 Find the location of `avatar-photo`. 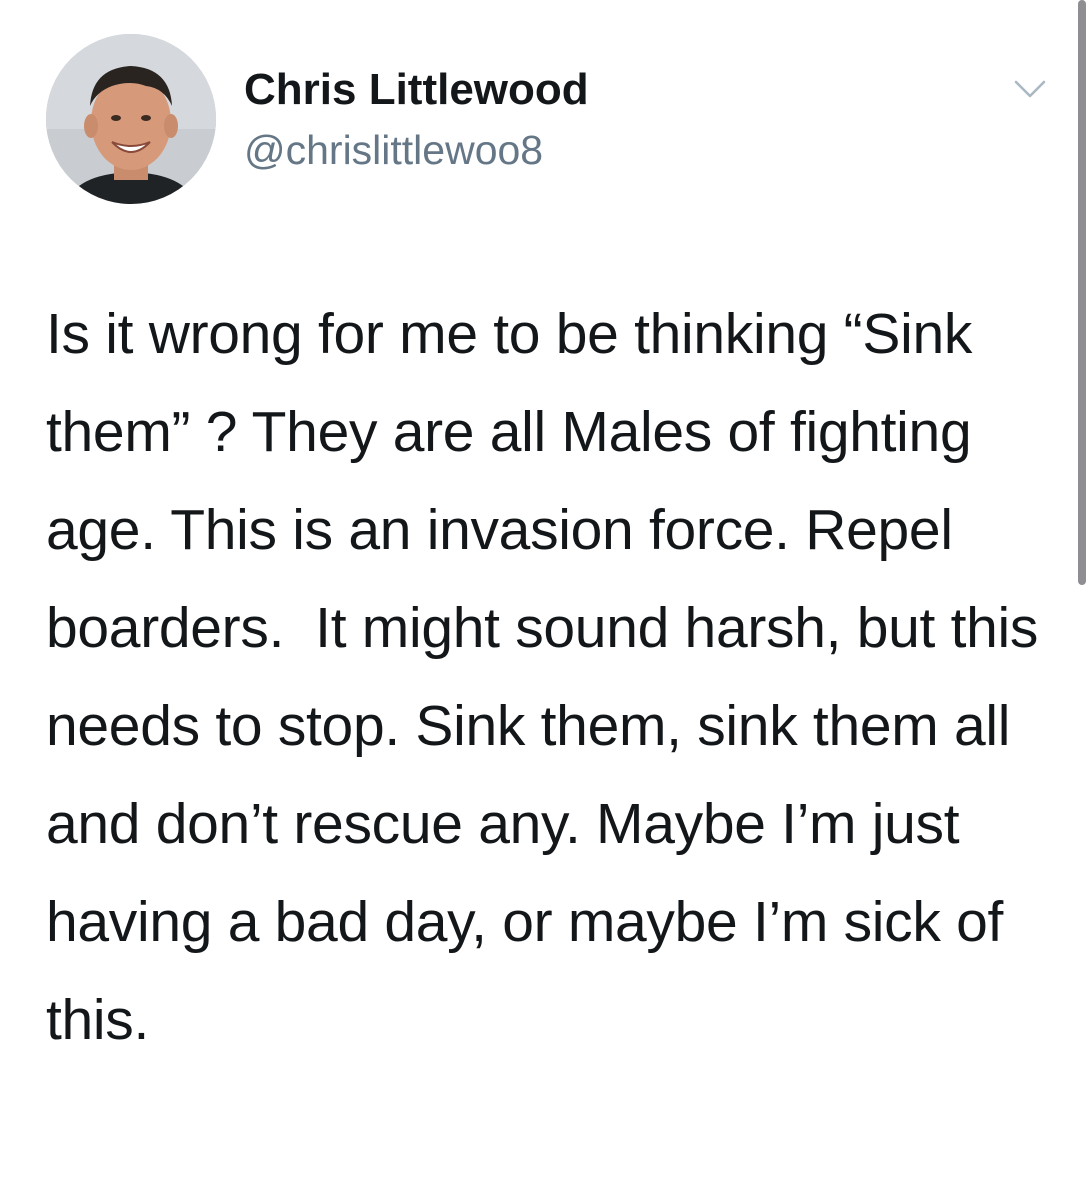

avatar-photo is located at coordinates (131, 119).